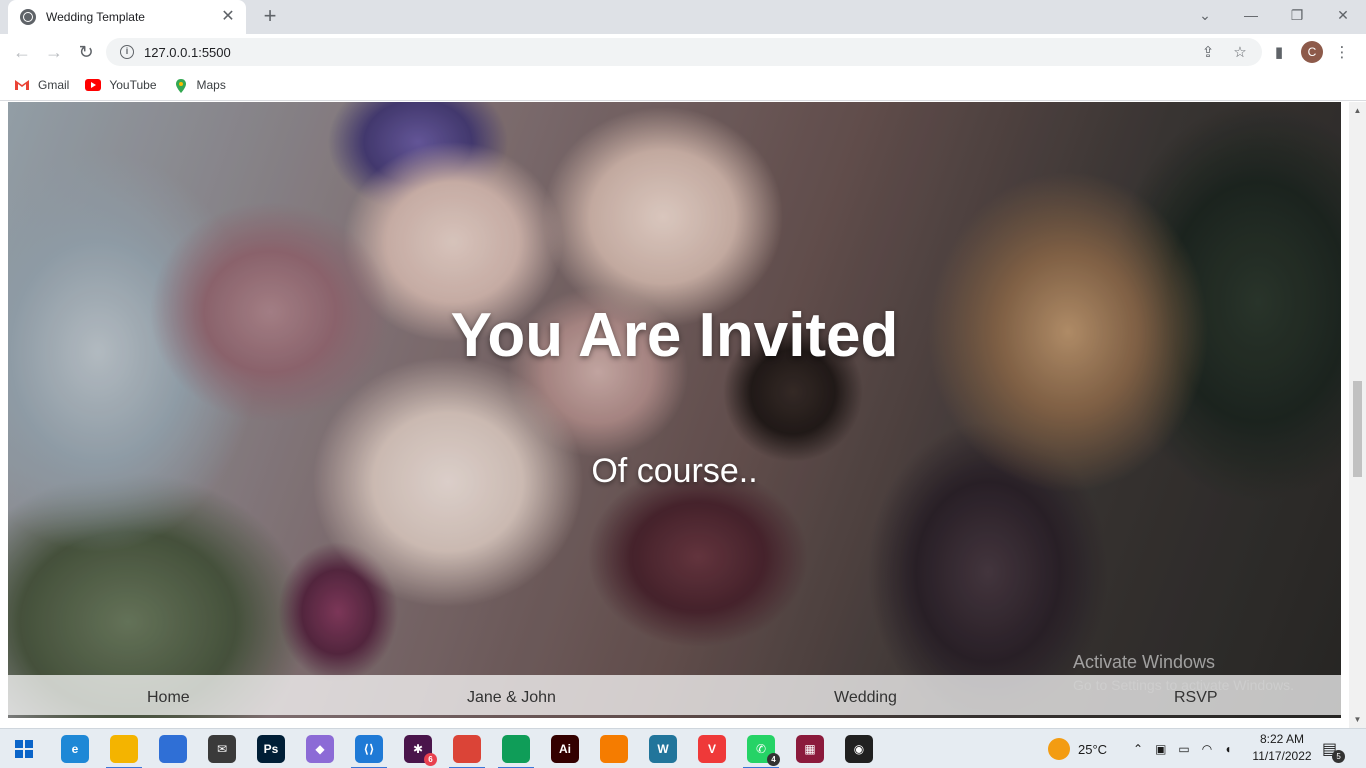  Describe the element at coordinates (761, 751) in the screenshot. I see `whatsapp-taskbar-icon: ✆ 4` at that location.